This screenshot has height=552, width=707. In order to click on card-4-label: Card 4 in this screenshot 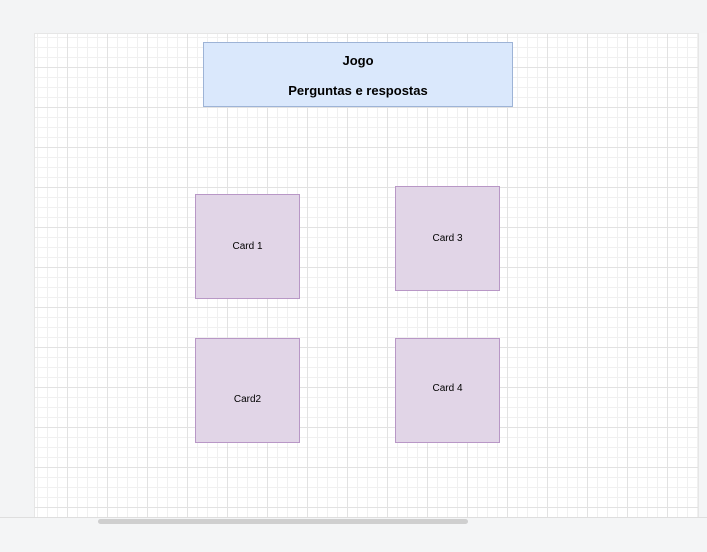, I will do `click(447, 388)`.